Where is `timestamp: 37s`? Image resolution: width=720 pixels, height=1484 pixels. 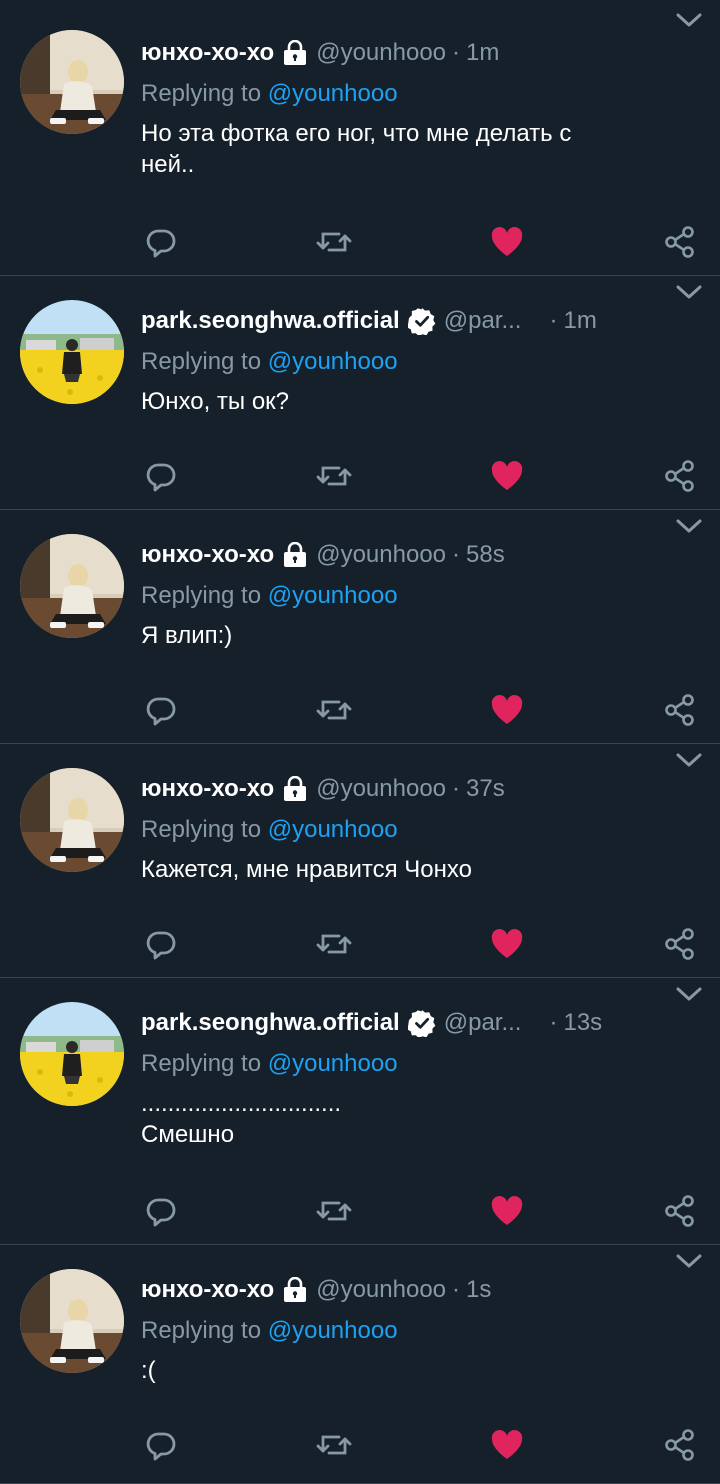
timestamp: 37s is located at coordinates (485, 789).